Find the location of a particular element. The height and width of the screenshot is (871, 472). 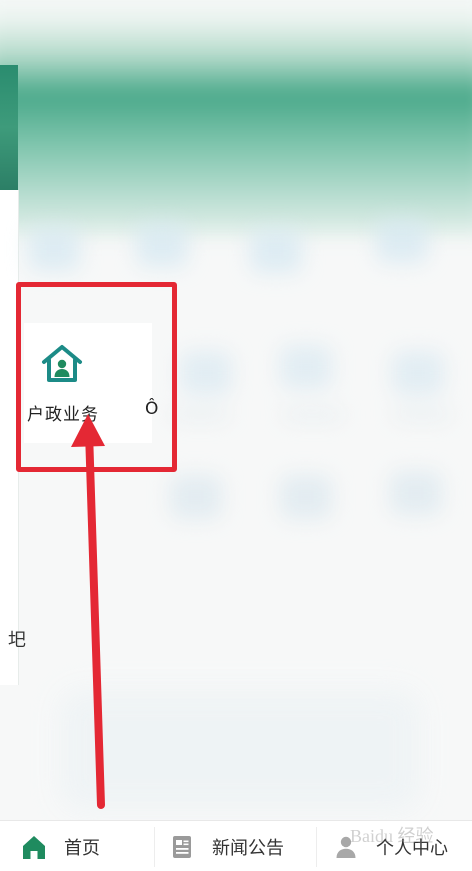

nav-news: 新闻公告 is located at coordinates (243, 846).